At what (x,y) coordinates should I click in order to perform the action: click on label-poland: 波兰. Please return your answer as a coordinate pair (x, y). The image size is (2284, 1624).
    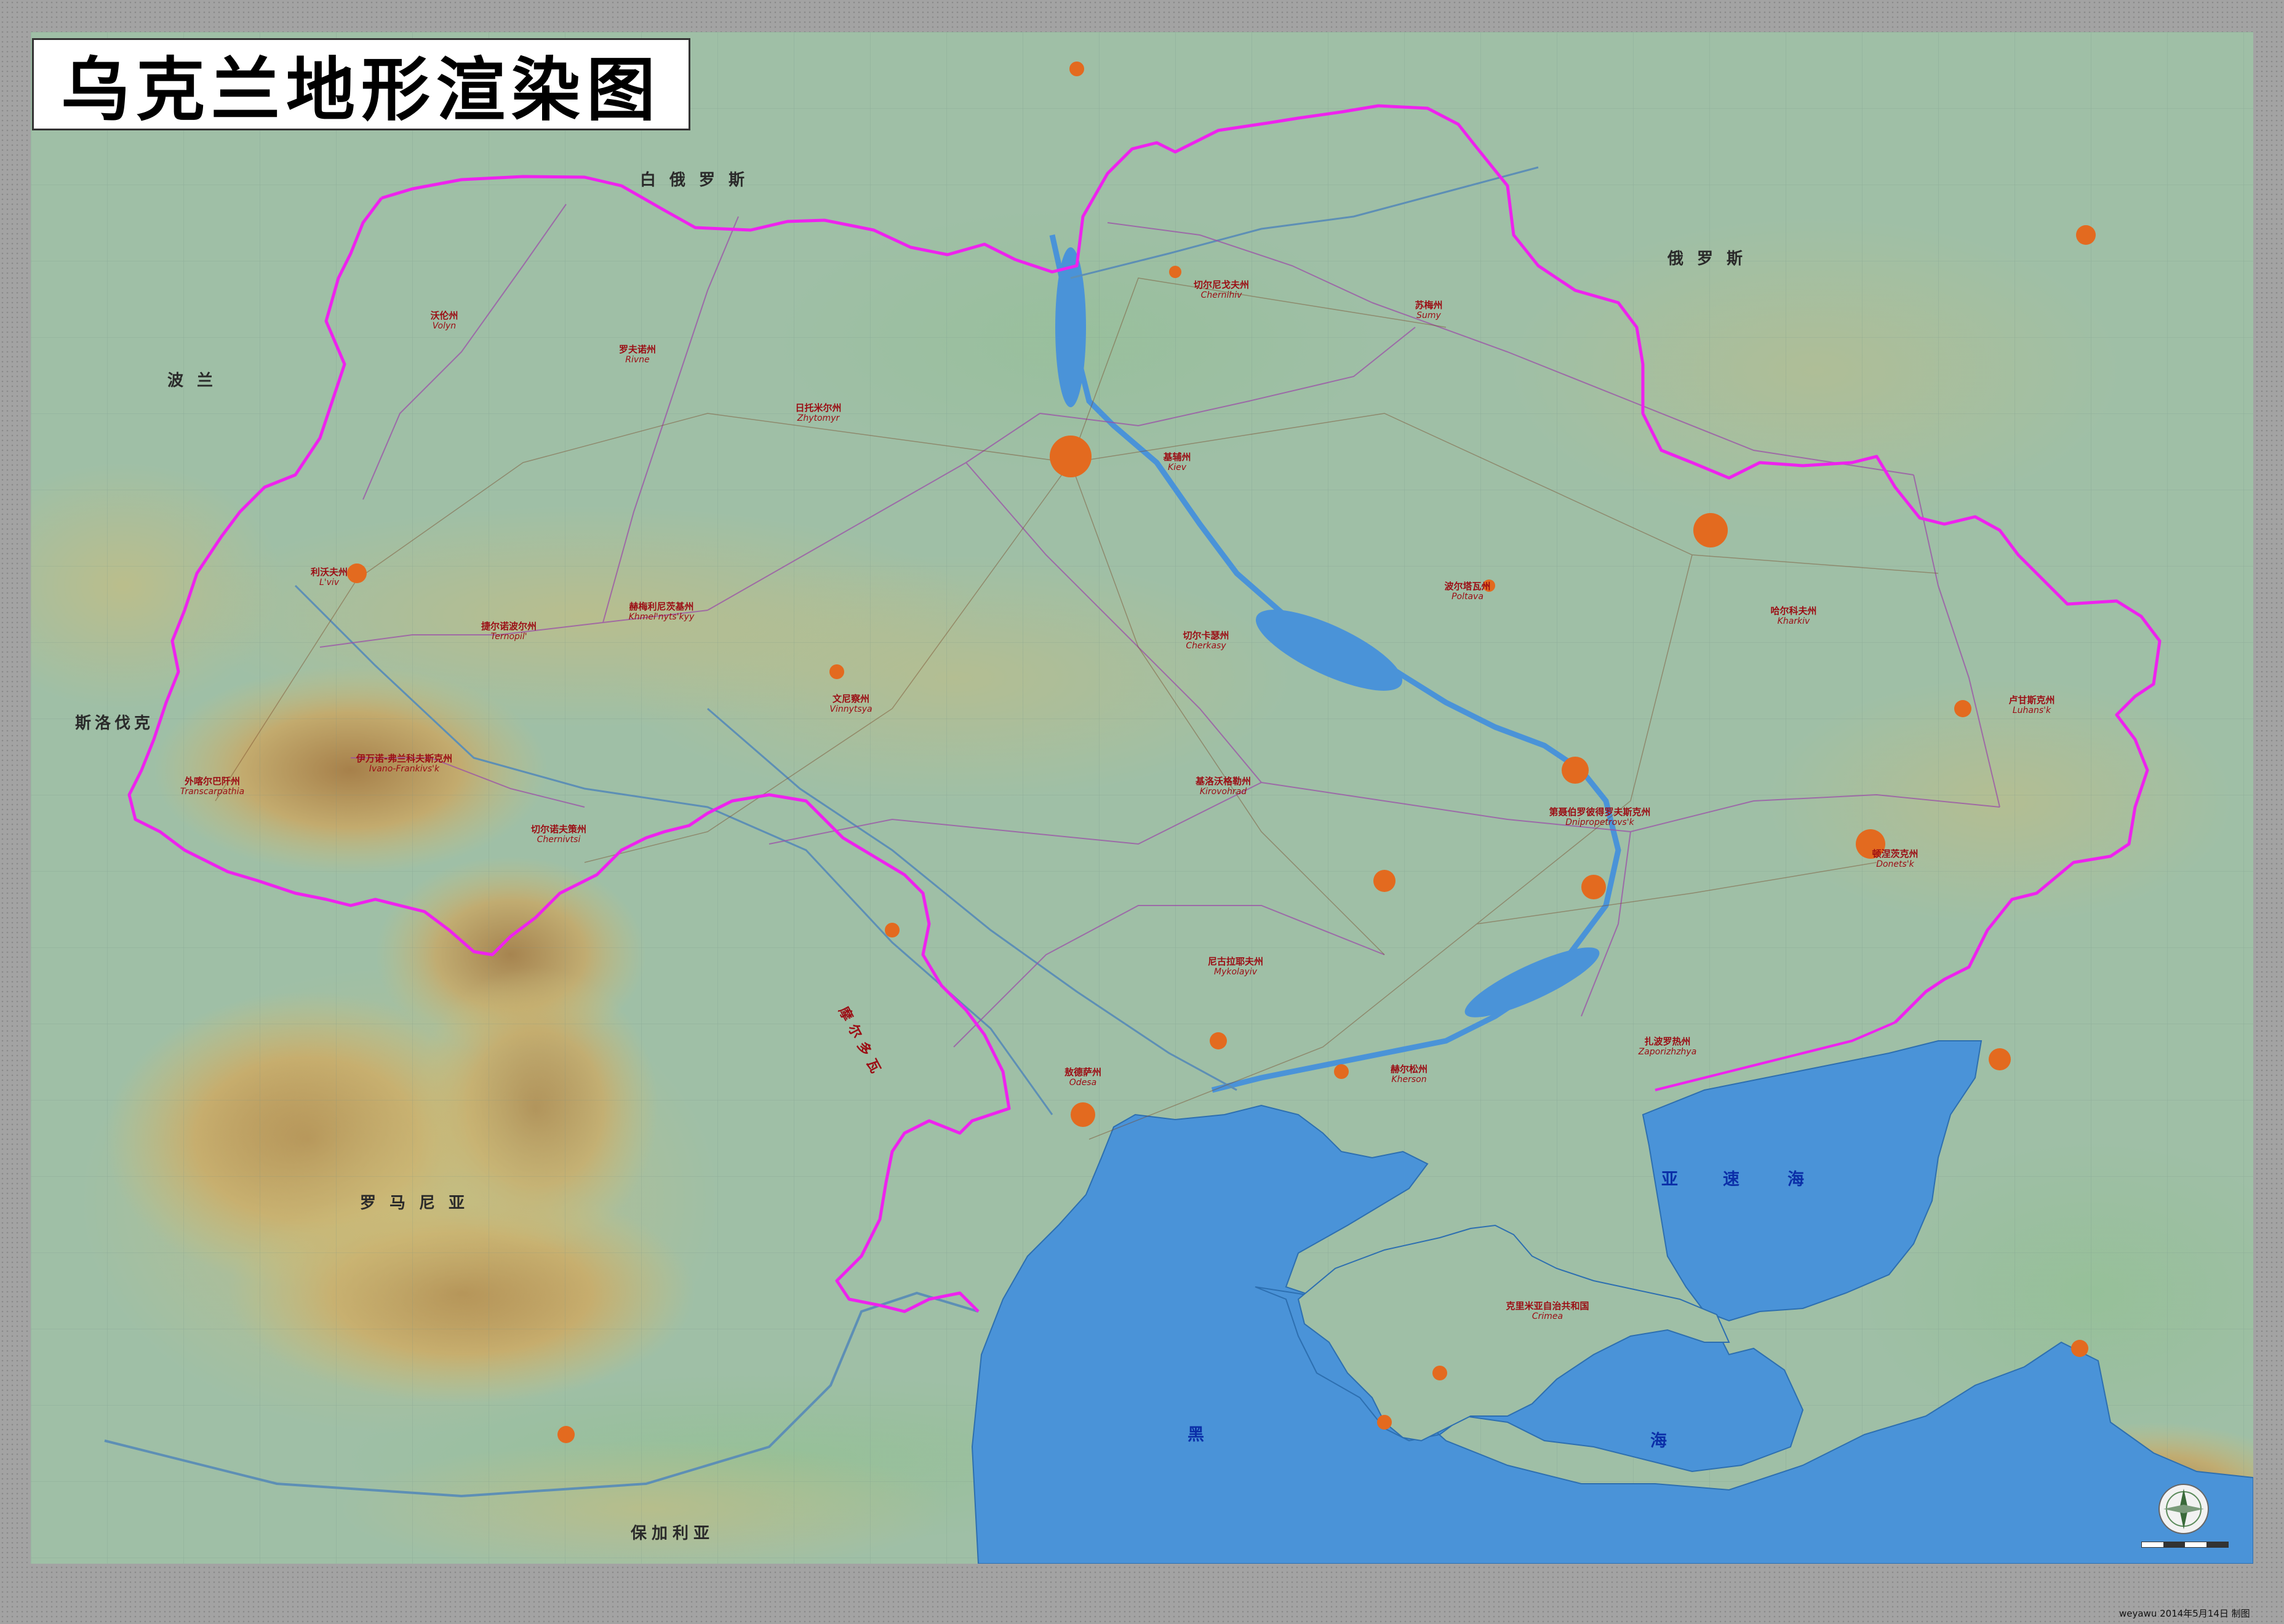
    Looking at the image, I should click on (197, 381).